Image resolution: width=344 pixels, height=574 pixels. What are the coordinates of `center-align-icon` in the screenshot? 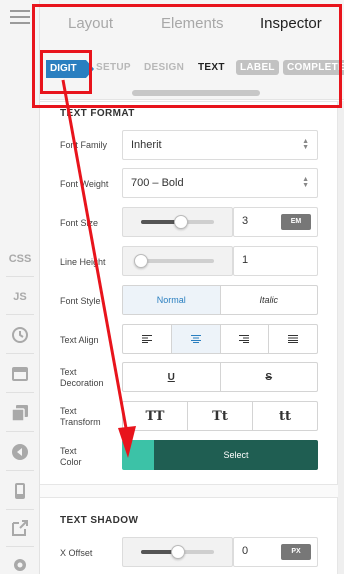 It's located at (196, 339).